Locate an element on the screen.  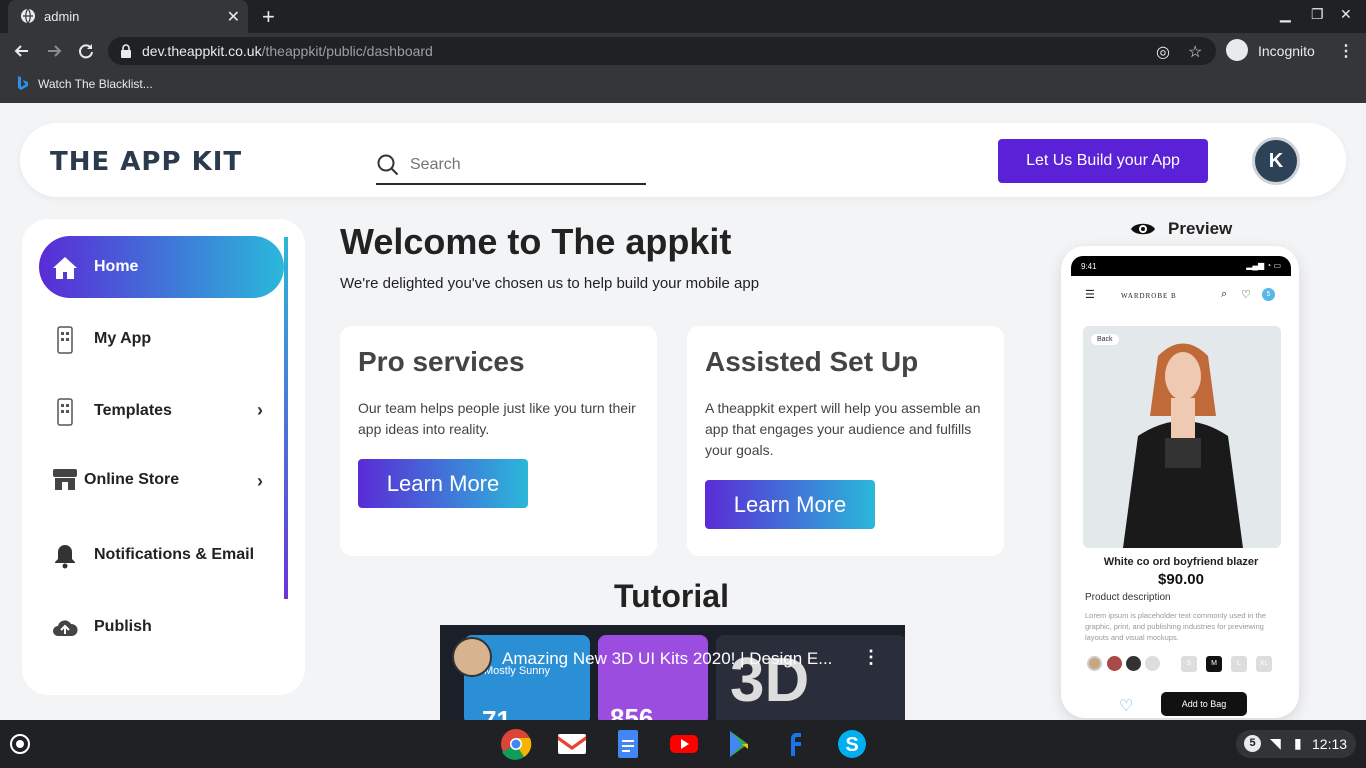
minimize-icon: ▁ is located at coordinates (1285, 14).